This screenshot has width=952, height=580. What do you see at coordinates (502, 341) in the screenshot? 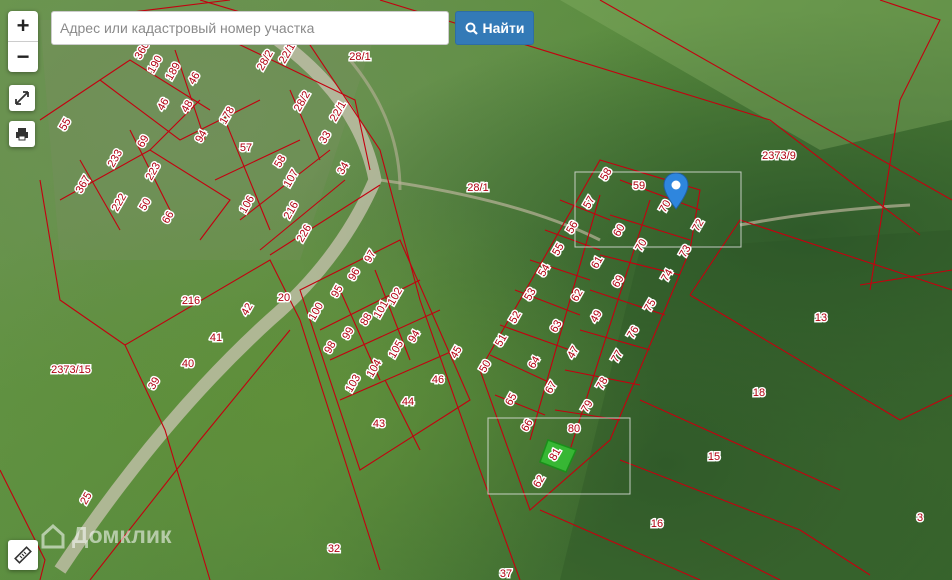
I see `parcel-label: 51` at bounding box center [502, 341].